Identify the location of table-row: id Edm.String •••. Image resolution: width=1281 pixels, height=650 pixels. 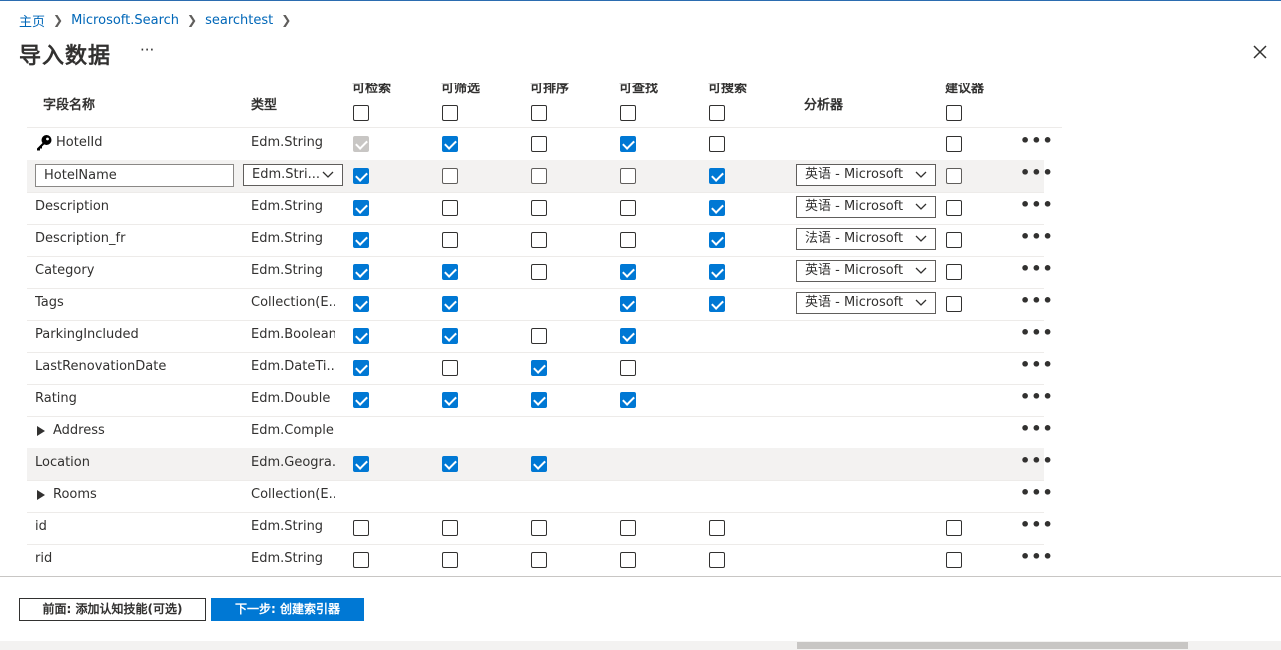
(540, 528).